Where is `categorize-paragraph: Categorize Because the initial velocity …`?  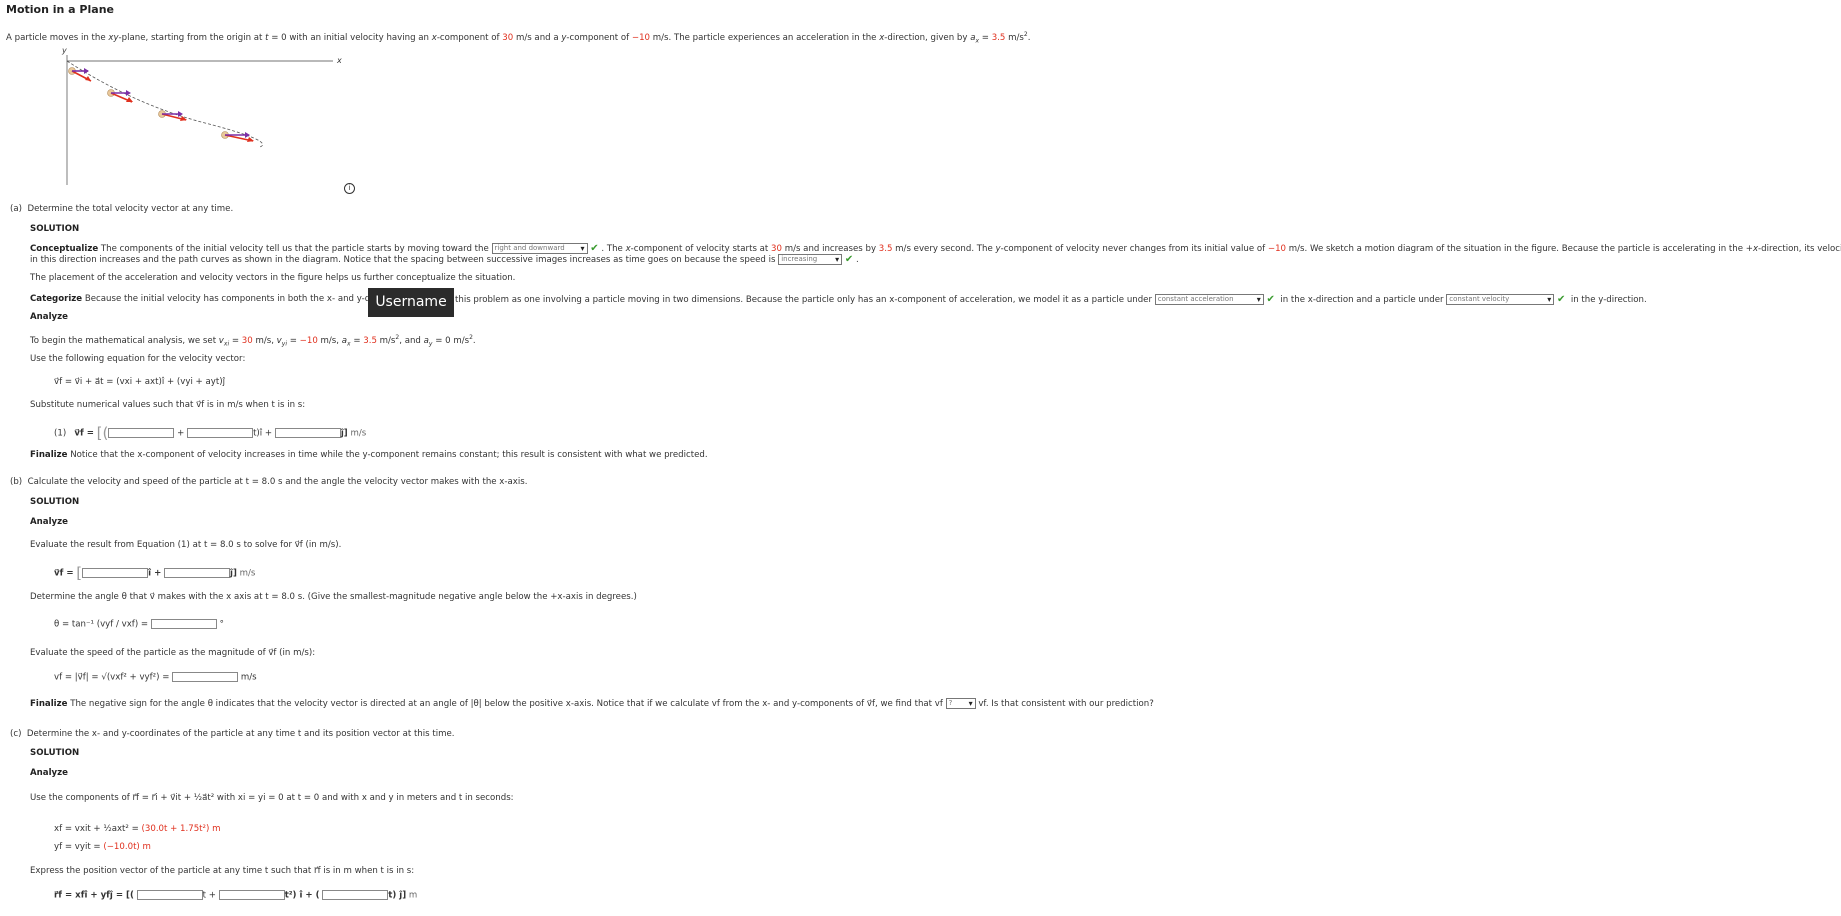 categorize-paragraph: Categorize Because the initial velocity … is located at coordinates (208, 299).